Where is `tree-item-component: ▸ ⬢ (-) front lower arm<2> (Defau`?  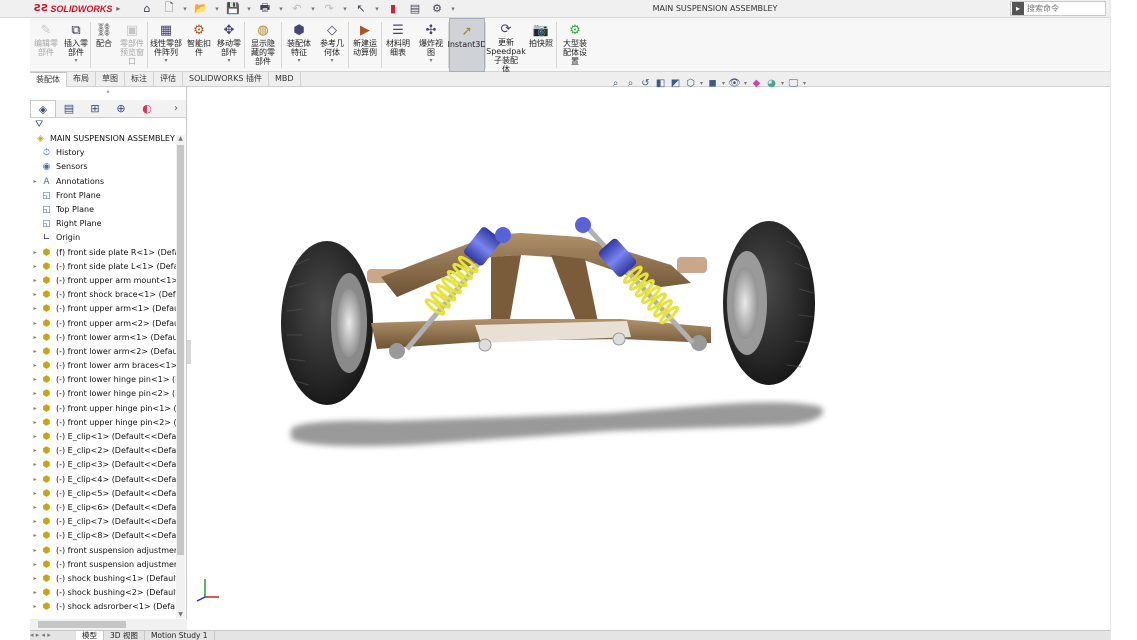 tree-item-component: ▸ ⬢ (-) front lower arm<2> (Defau is located at coordinates (108, 352).